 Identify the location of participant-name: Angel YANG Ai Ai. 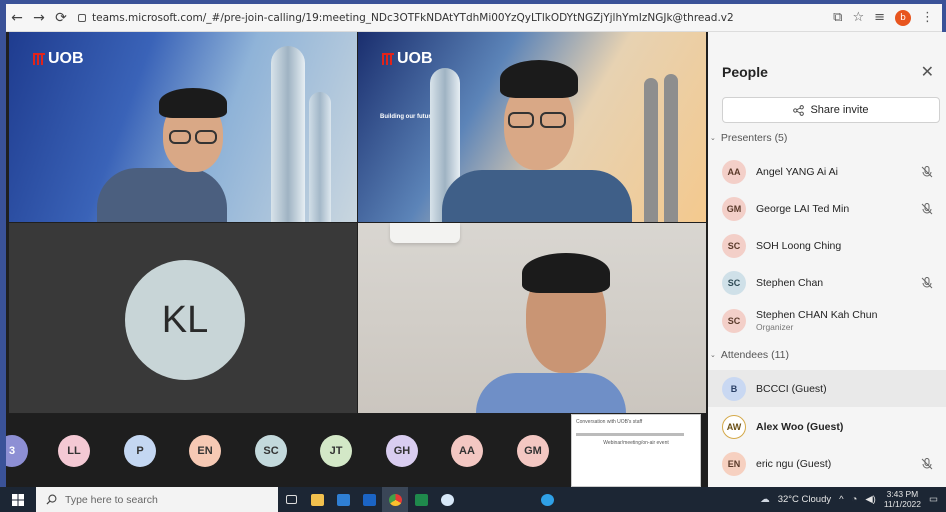
(797, 171).